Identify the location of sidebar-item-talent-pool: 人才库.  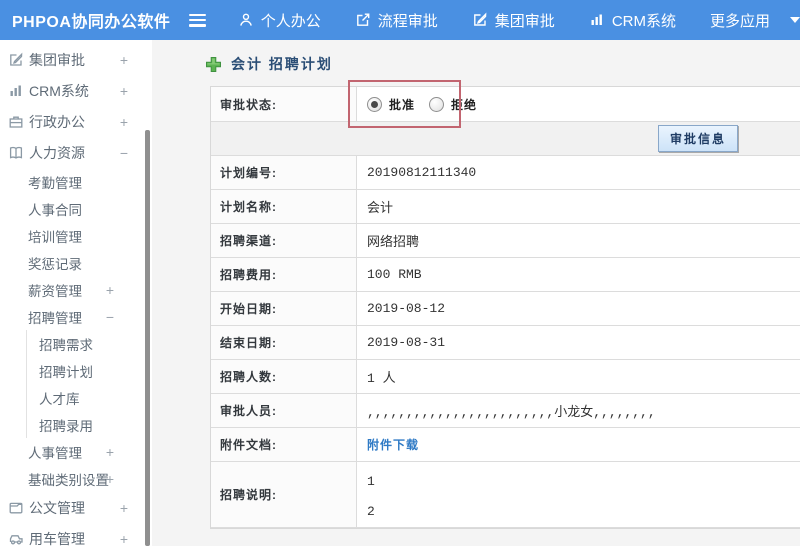
(89, 397).